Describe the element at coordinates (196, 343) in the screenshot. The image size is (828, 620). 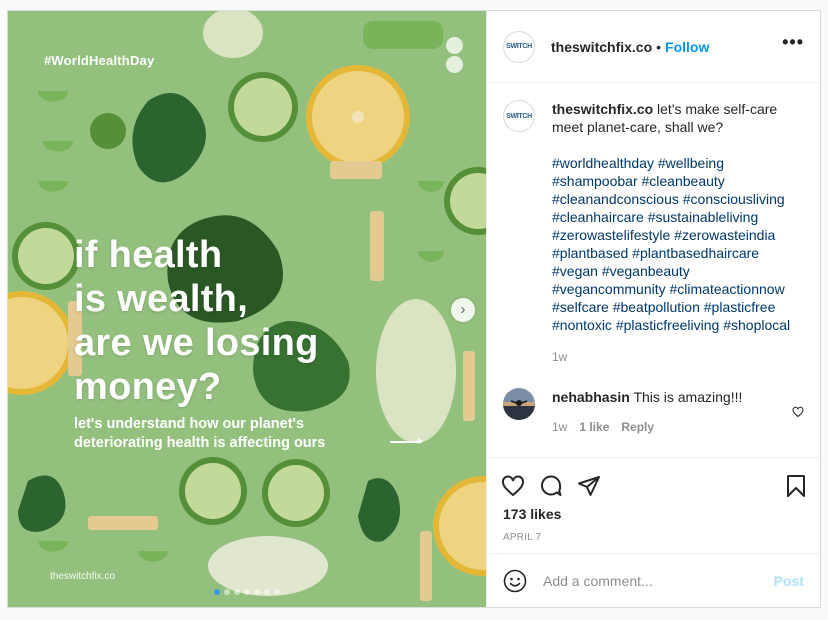
I see `headline-line: are we losing` at that location.